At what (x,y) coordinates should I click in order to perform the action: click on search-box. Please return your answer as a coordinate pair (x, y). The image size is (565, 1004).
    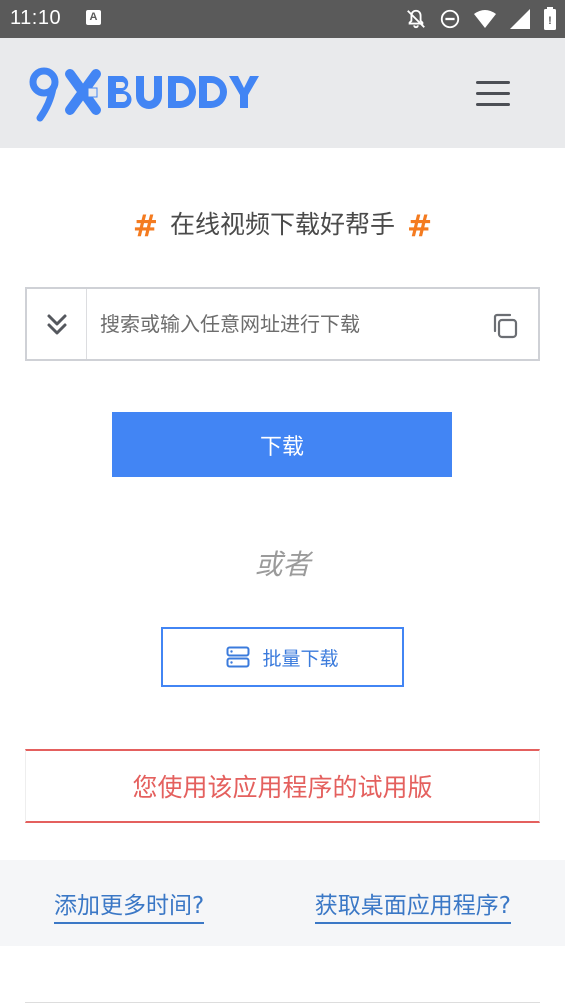
    Looking at the image, I should click on (282, 324).